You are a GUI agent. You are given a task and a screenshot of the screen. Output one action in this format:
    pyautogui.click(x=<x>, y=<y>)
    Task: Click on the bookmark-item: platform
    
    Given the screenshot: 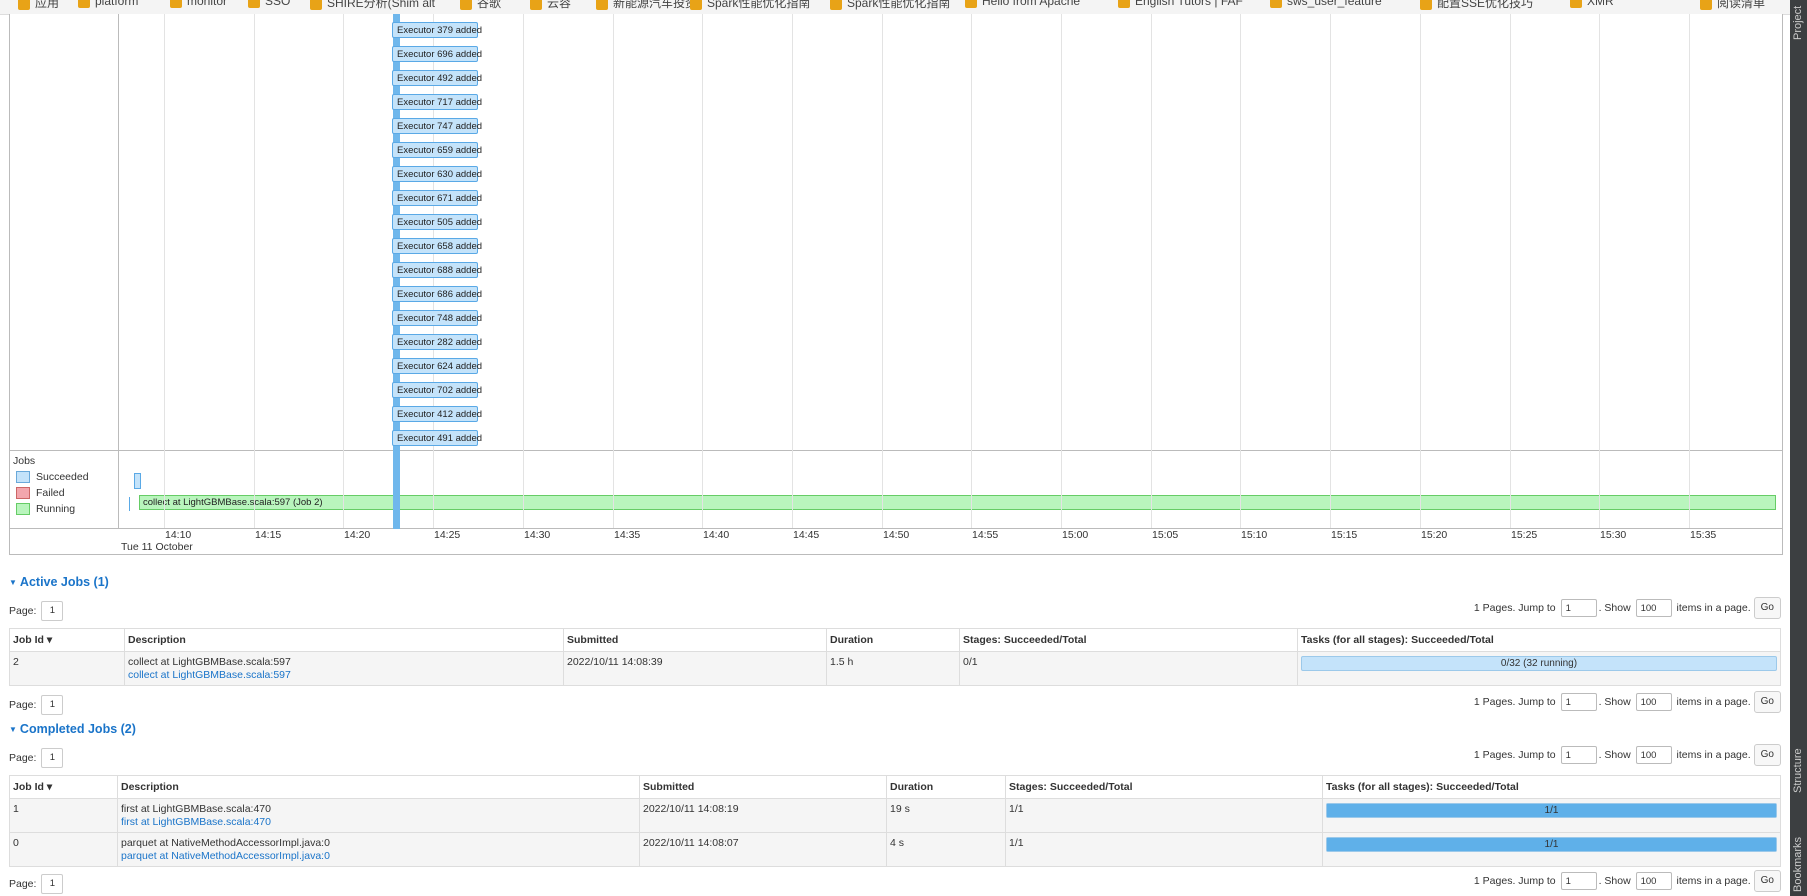 What is the action you would take?
    pyautogui.click(x=108, y=4)
    